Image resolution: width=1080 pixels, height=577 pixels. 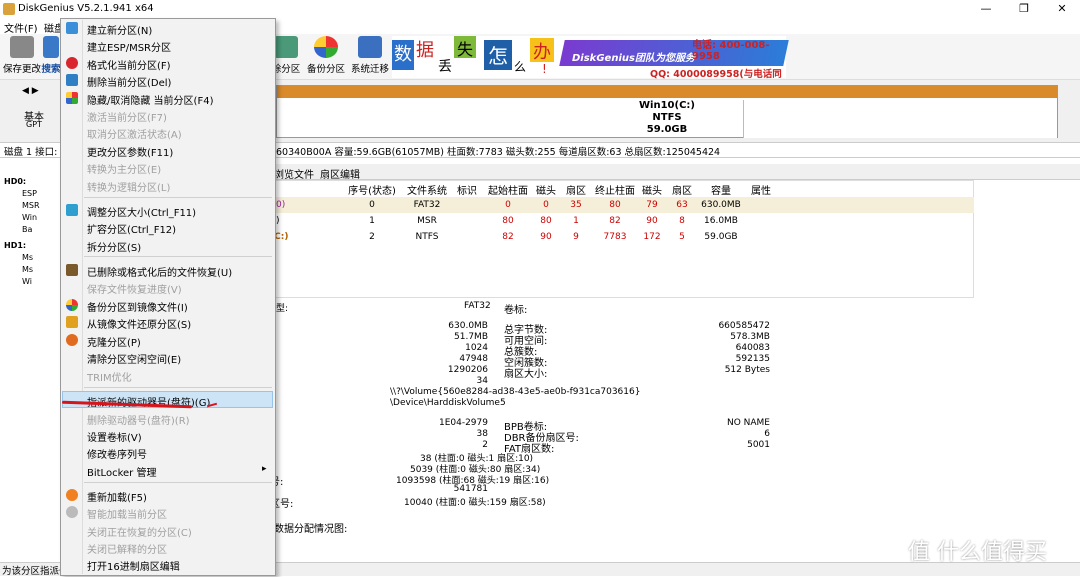 I want to click on banner-tile: 怎, so click(x=498, y=55).